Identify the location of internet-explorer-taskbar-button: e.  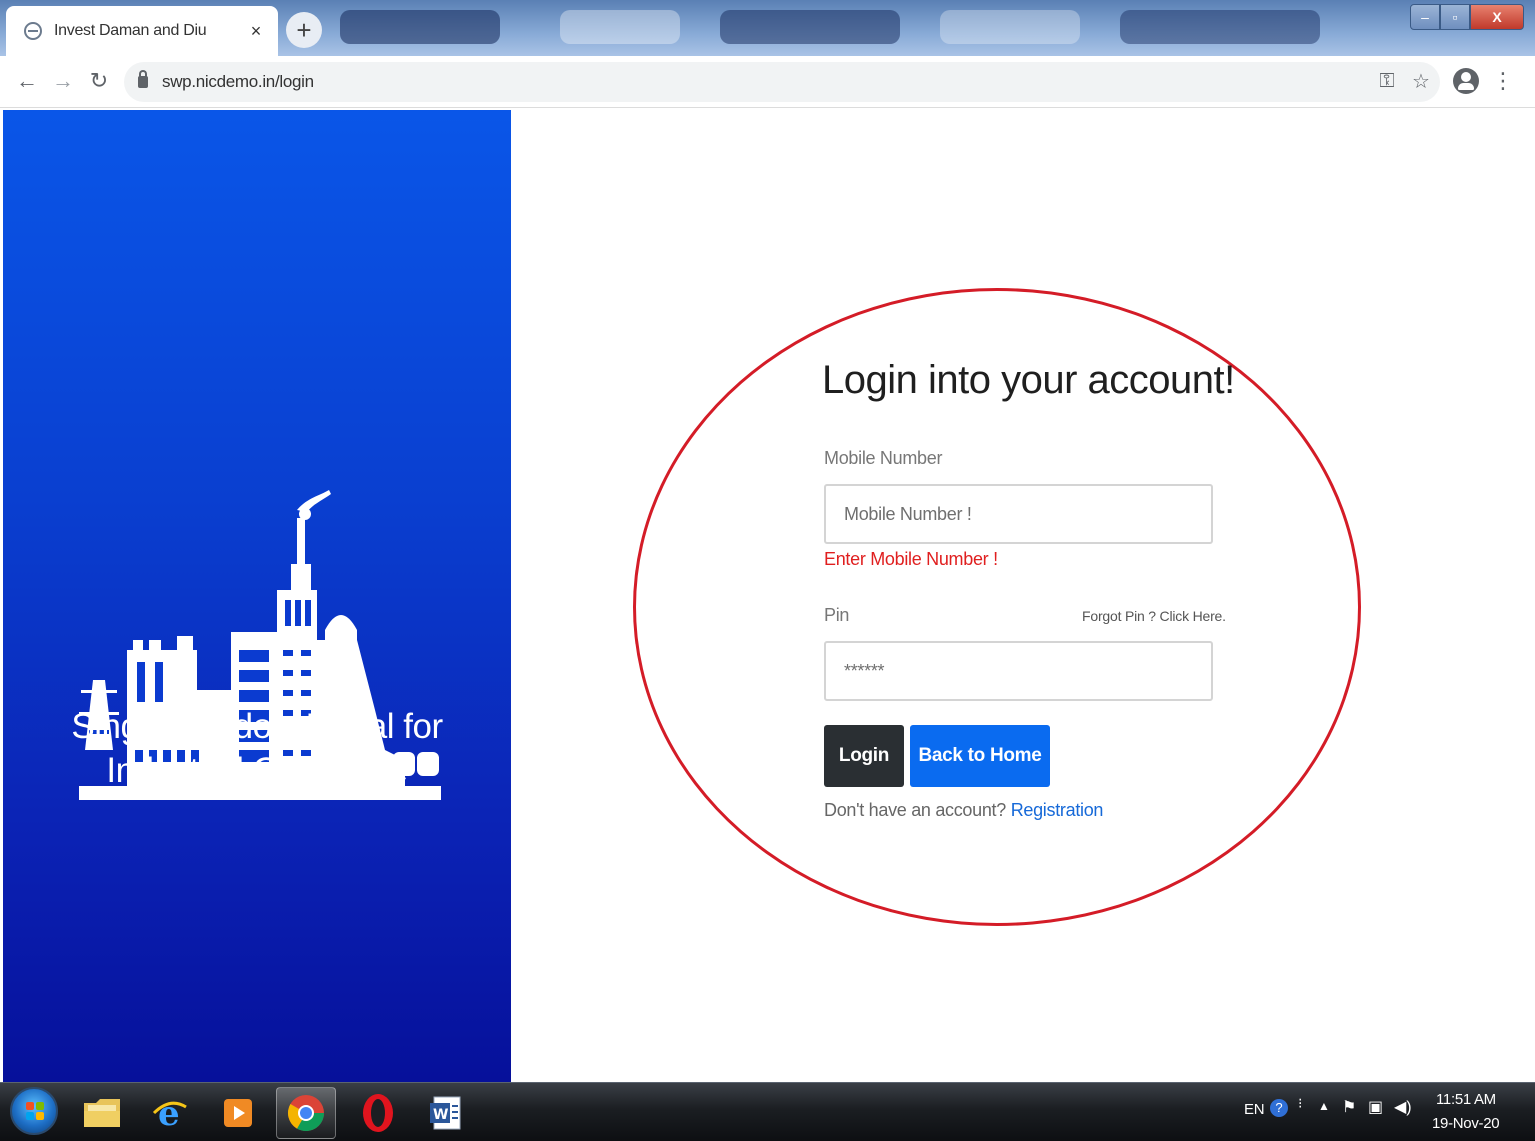
(170, 1113).